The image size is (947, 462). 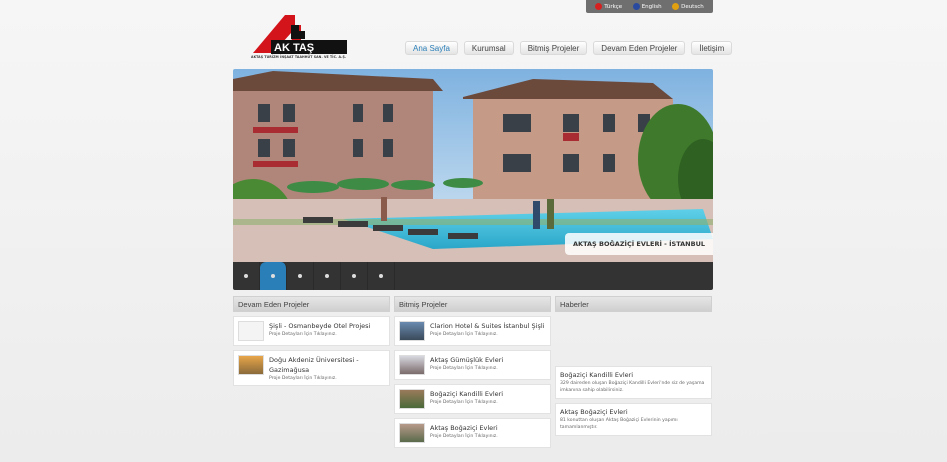 What do you see at coordinates (633, 375) in the screenshot?
I see `news-title: Boğaziçi Kandilli Evleri` at bounding box center [633, 375].